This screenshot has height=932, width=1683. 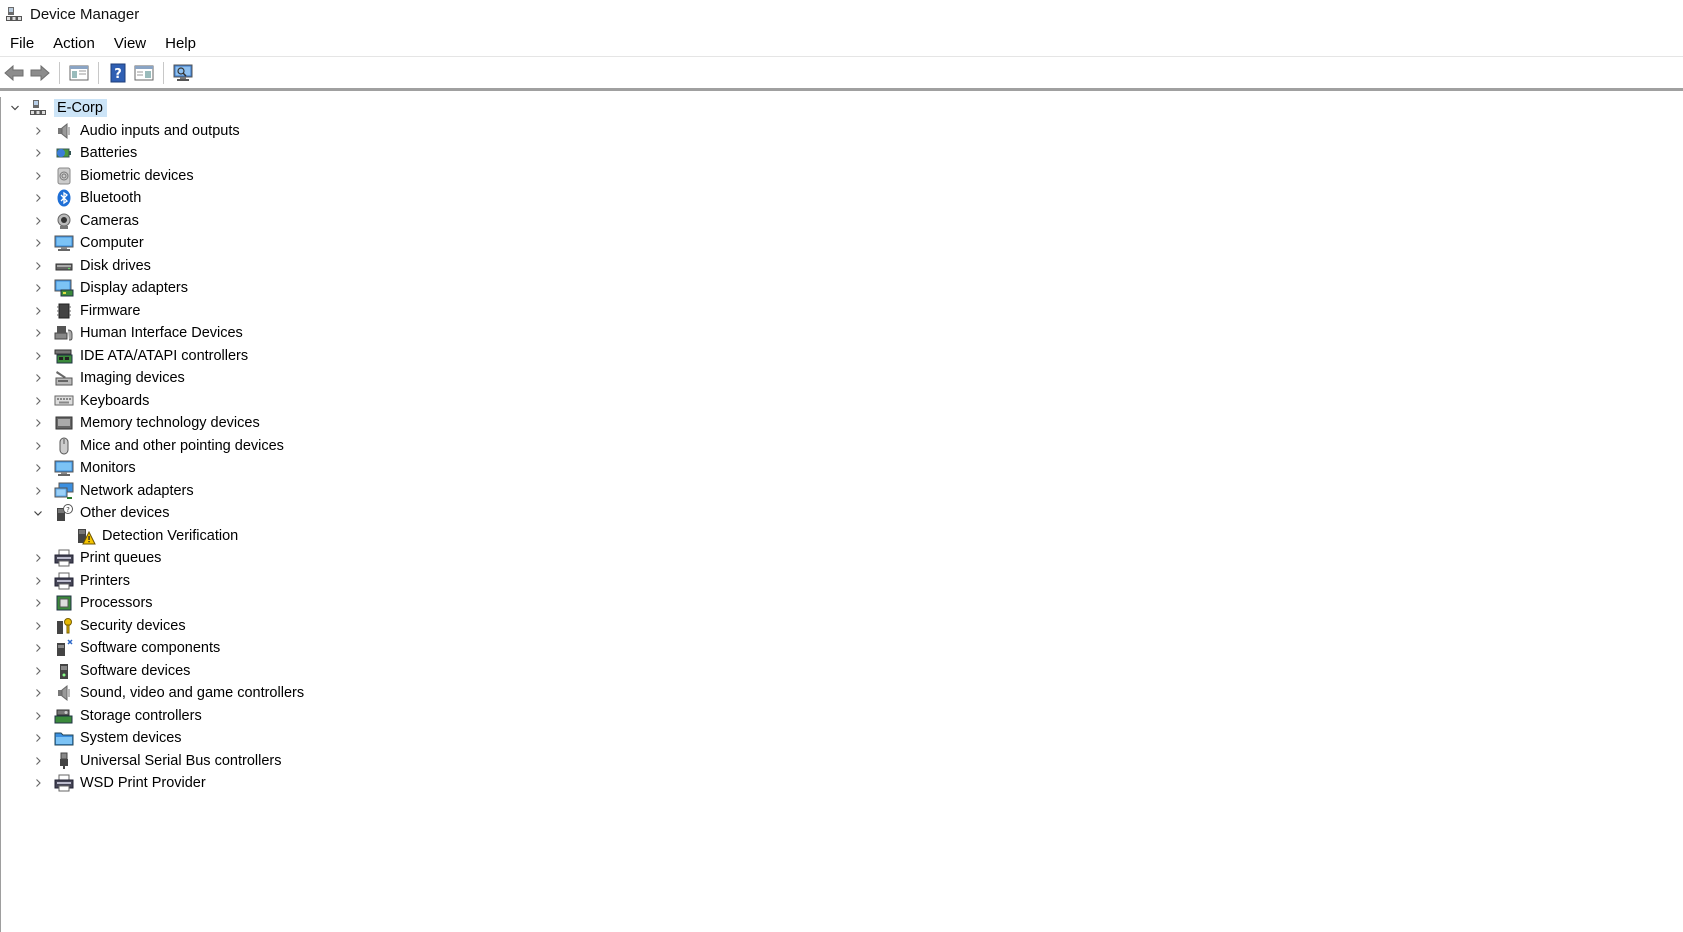 What do you see at coordinates (842, 468) in the screenshot?
I see `tree-item-category: Monitors` at bounding box center [842, 468].